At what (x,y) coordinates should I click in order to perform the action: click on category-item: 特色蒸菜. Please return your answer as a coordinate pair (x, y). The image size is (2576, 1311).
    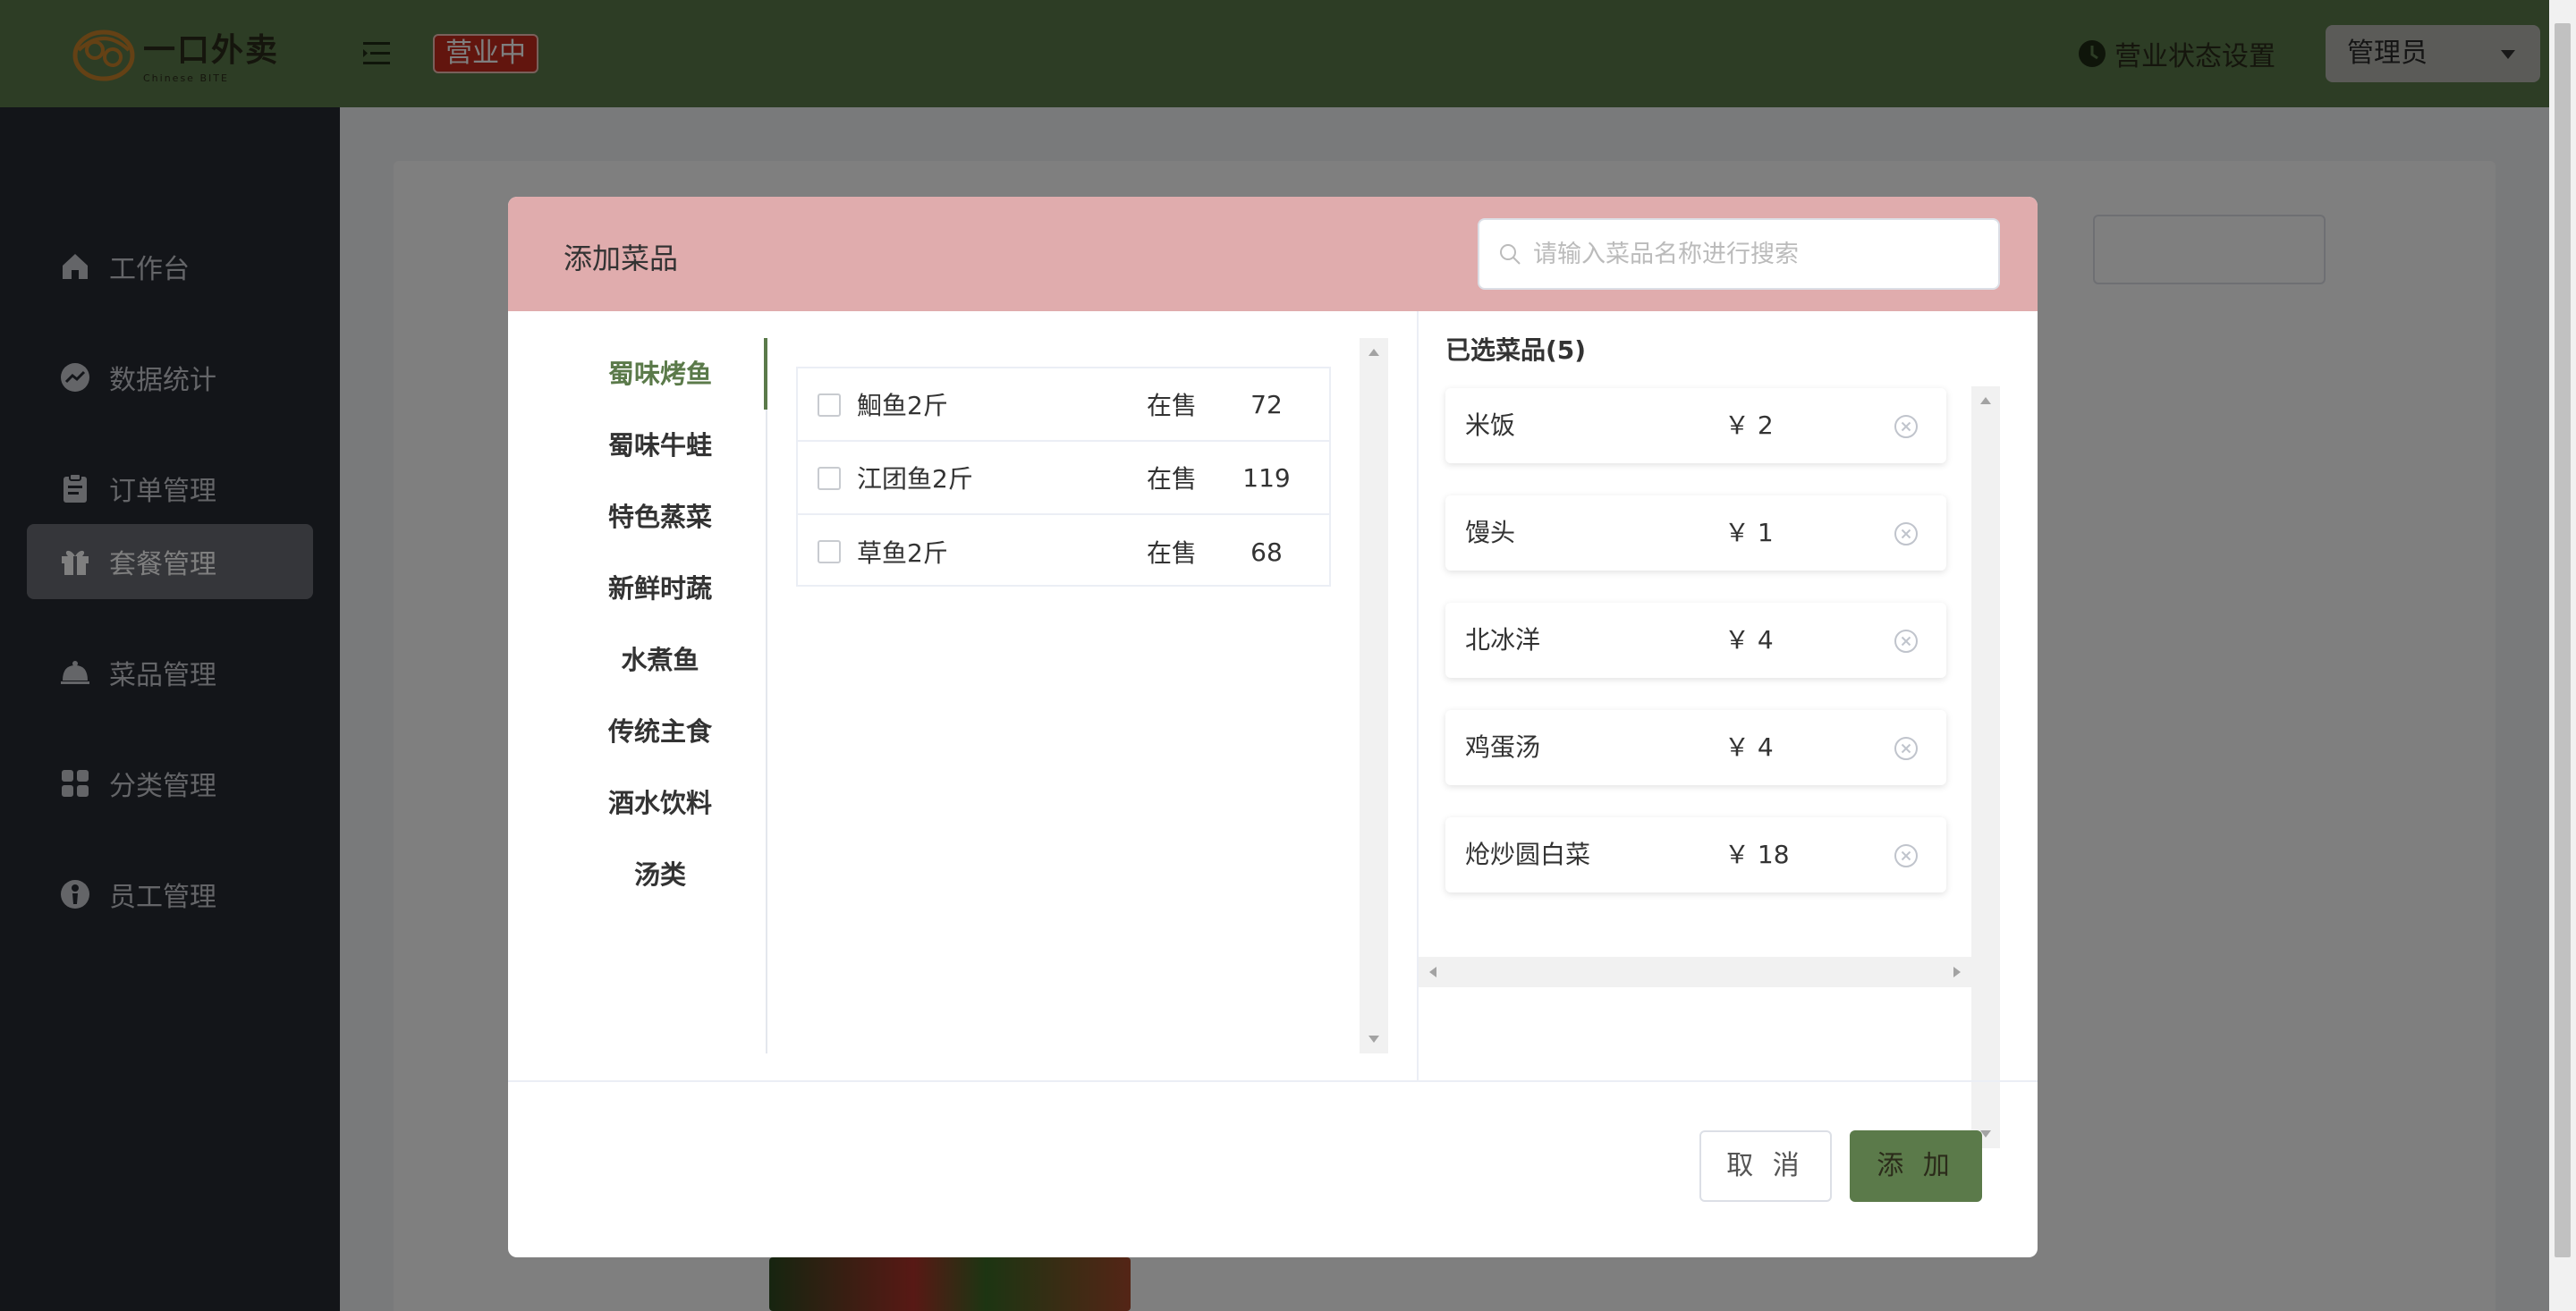
    Looking at the image, I should click on (637, 517).